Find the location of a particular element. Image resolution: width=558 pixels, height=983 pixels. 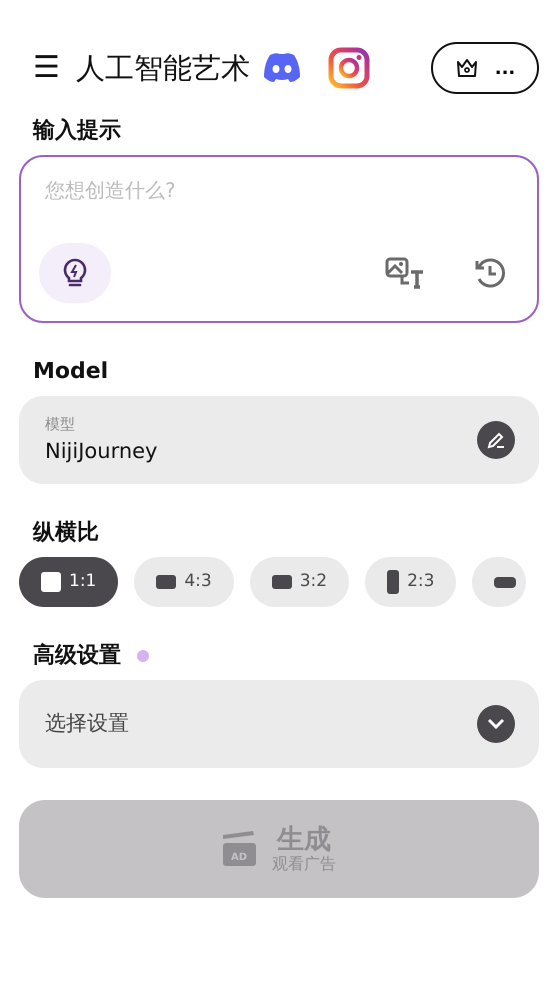

settings-dropdown: 选择设置 is located at coordinates (279, 724).